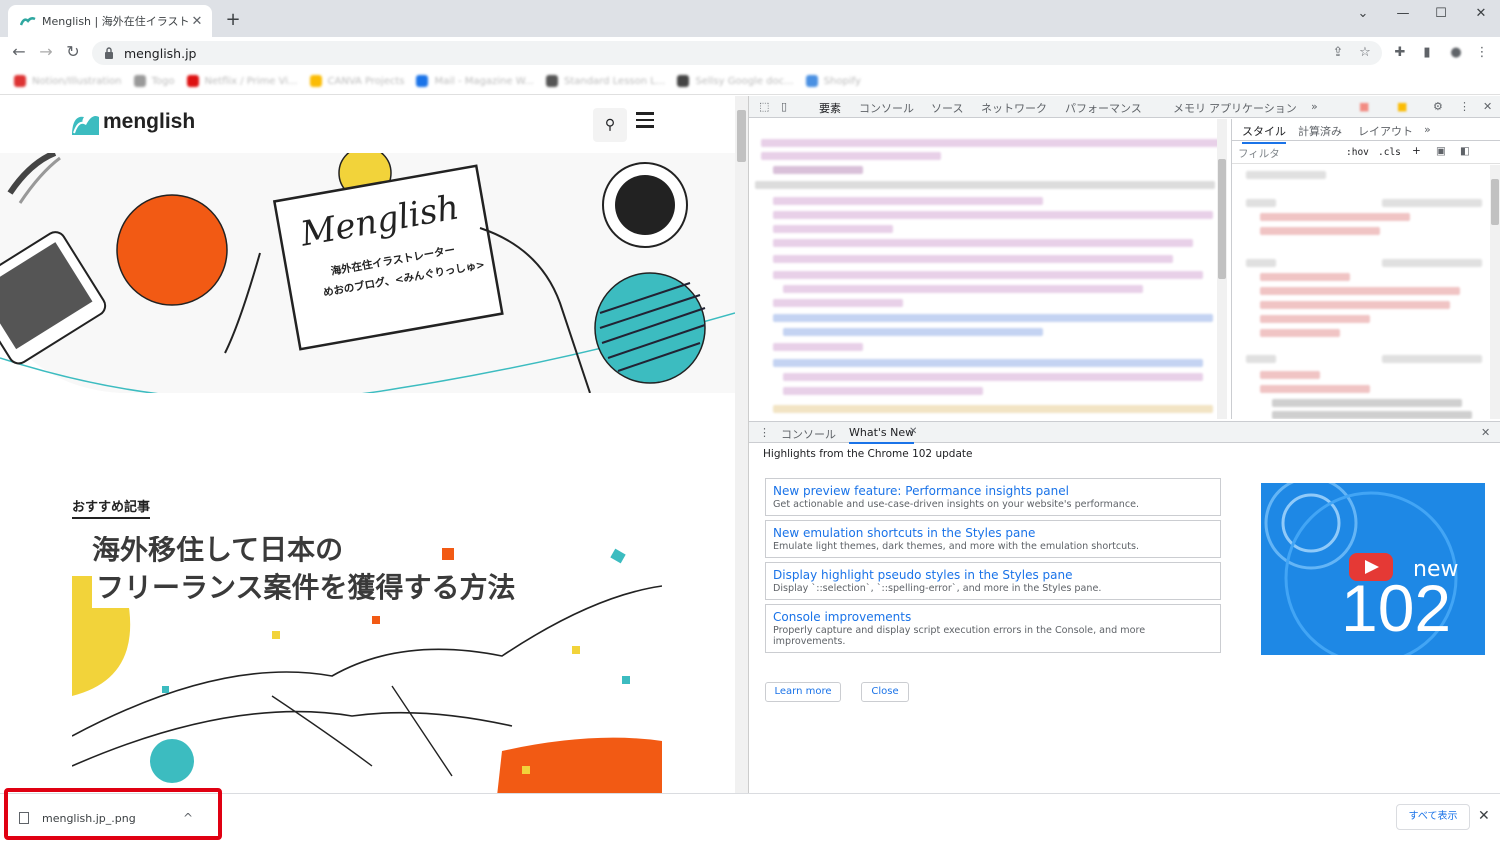 The image size is (1500, 841). I want to click on drawer-tab-whats-new: What's New, so click(882, 435).